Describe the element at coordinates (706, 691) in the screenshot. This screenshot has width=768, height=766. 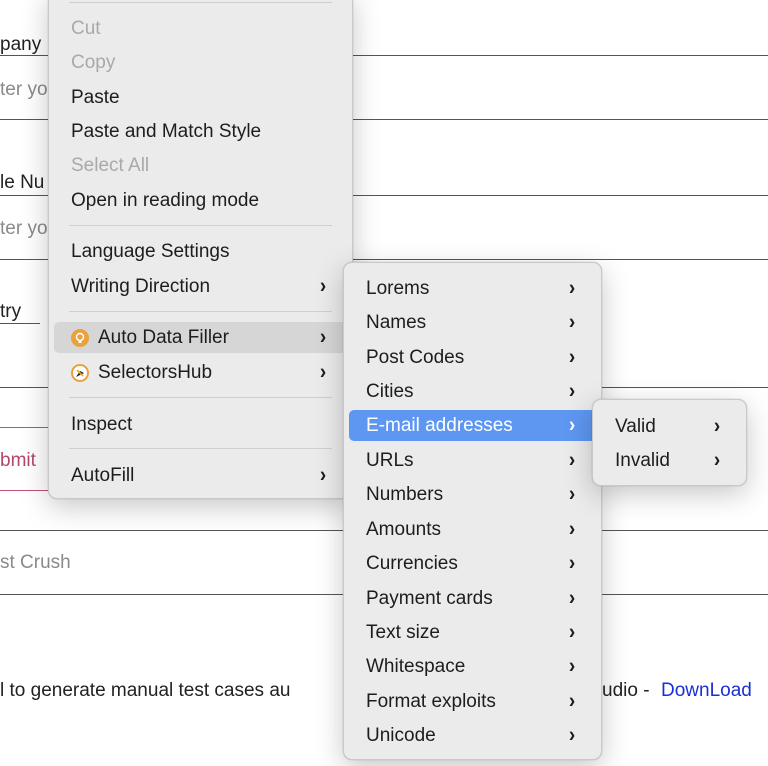
I see `download-link: DownLoad` at that location.